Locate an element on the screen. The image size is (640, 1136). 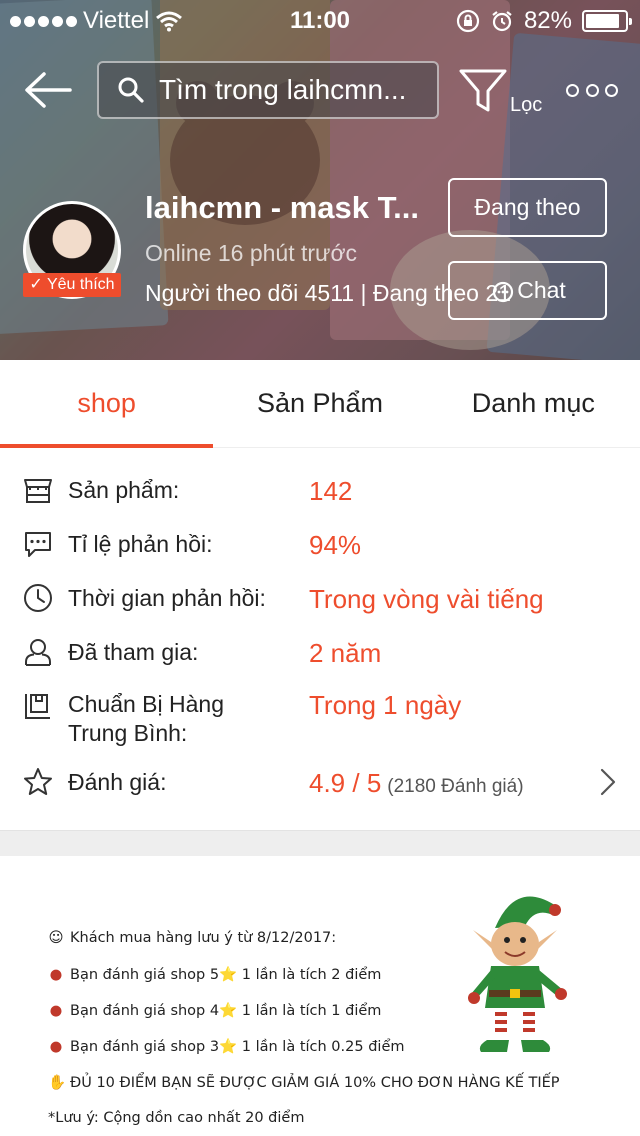
favorite-badge: ✓ Yêu thích is located at coordinates (72, 285).